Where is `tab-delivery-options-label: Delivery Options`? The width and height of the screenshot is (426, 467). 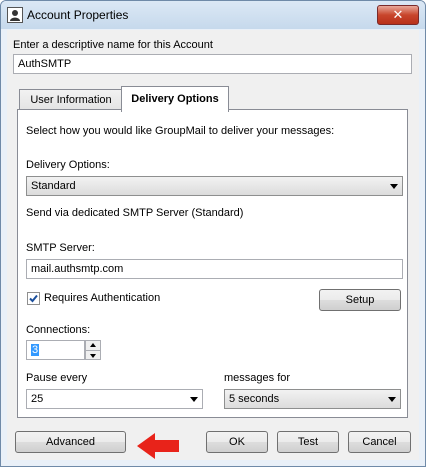 tab-delivery-options-label: Delivery Options is located at coordinates (175, 99).